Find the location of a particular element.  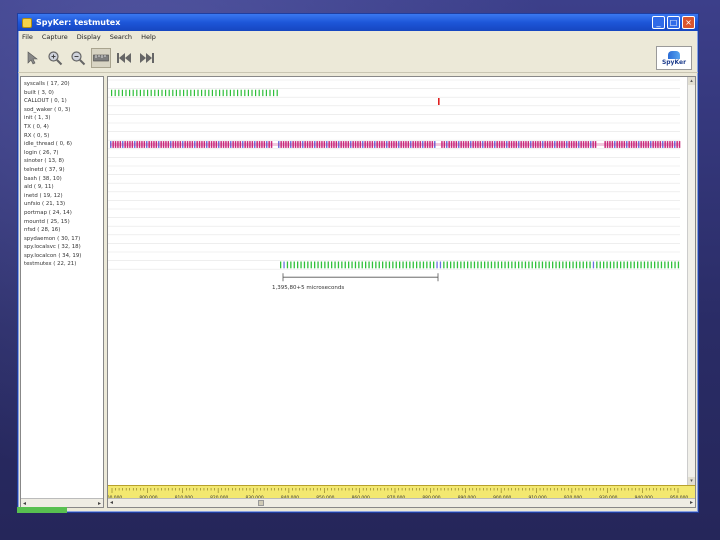

select-tool-button is located at coordinates (32, 58).